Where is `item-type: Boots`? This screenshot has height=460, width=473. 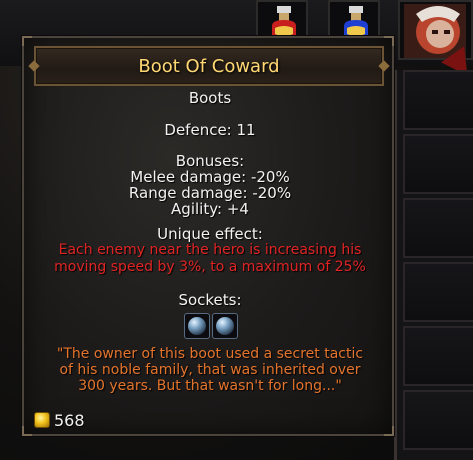
item-type: Boots is located at coordinates (210, 98).